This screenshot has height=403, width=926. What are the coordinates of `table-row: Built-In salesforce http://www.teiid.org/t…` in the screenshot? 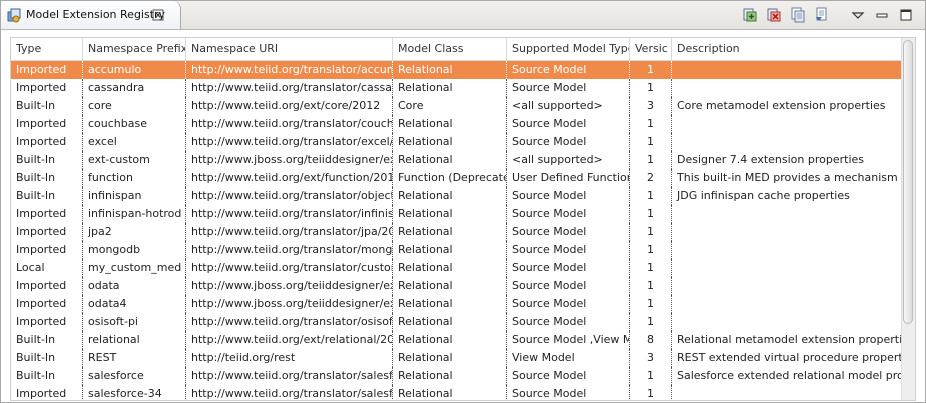 It's located at (457, 376).